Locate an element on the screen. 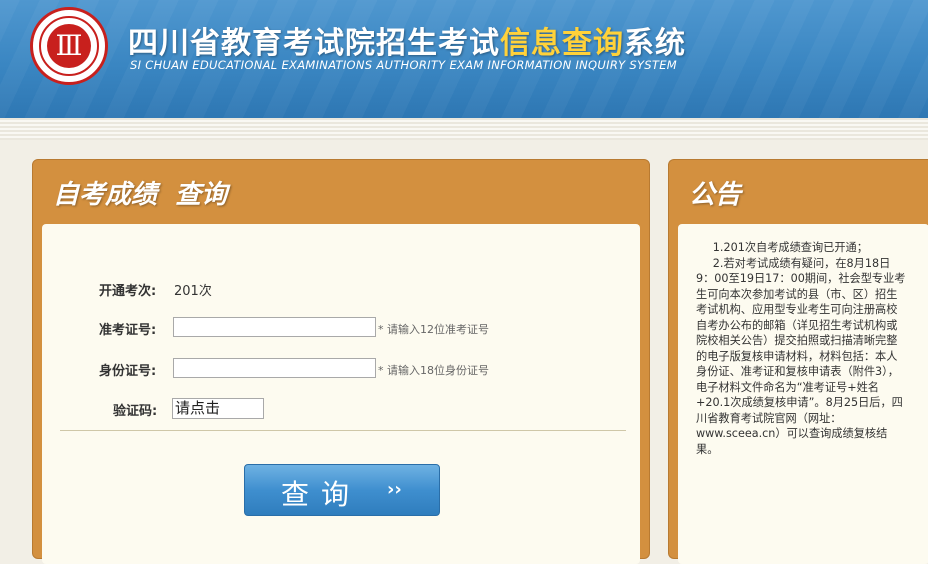 This screenshot has height=564, width=928. ticket-number-label: 准考证号: is located at coordinates (128, 330).